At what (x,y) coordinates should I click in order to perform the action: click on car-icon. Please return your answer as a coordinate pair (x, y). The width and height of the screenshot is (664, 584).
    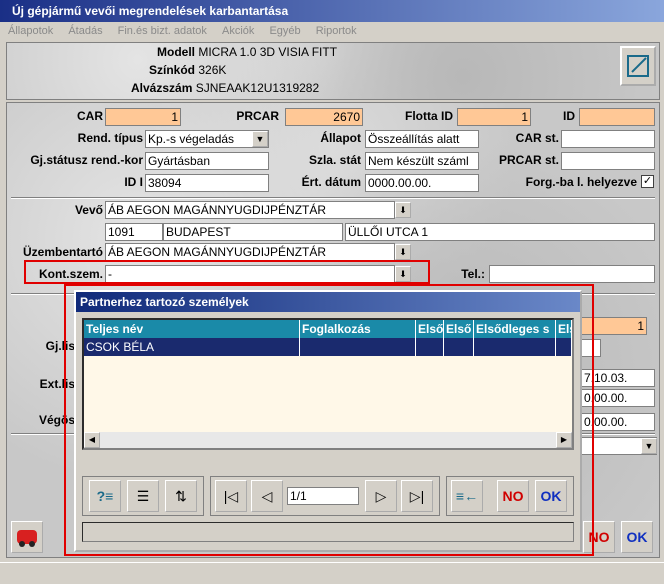
    Looking at the image, I should click on (27, 538).